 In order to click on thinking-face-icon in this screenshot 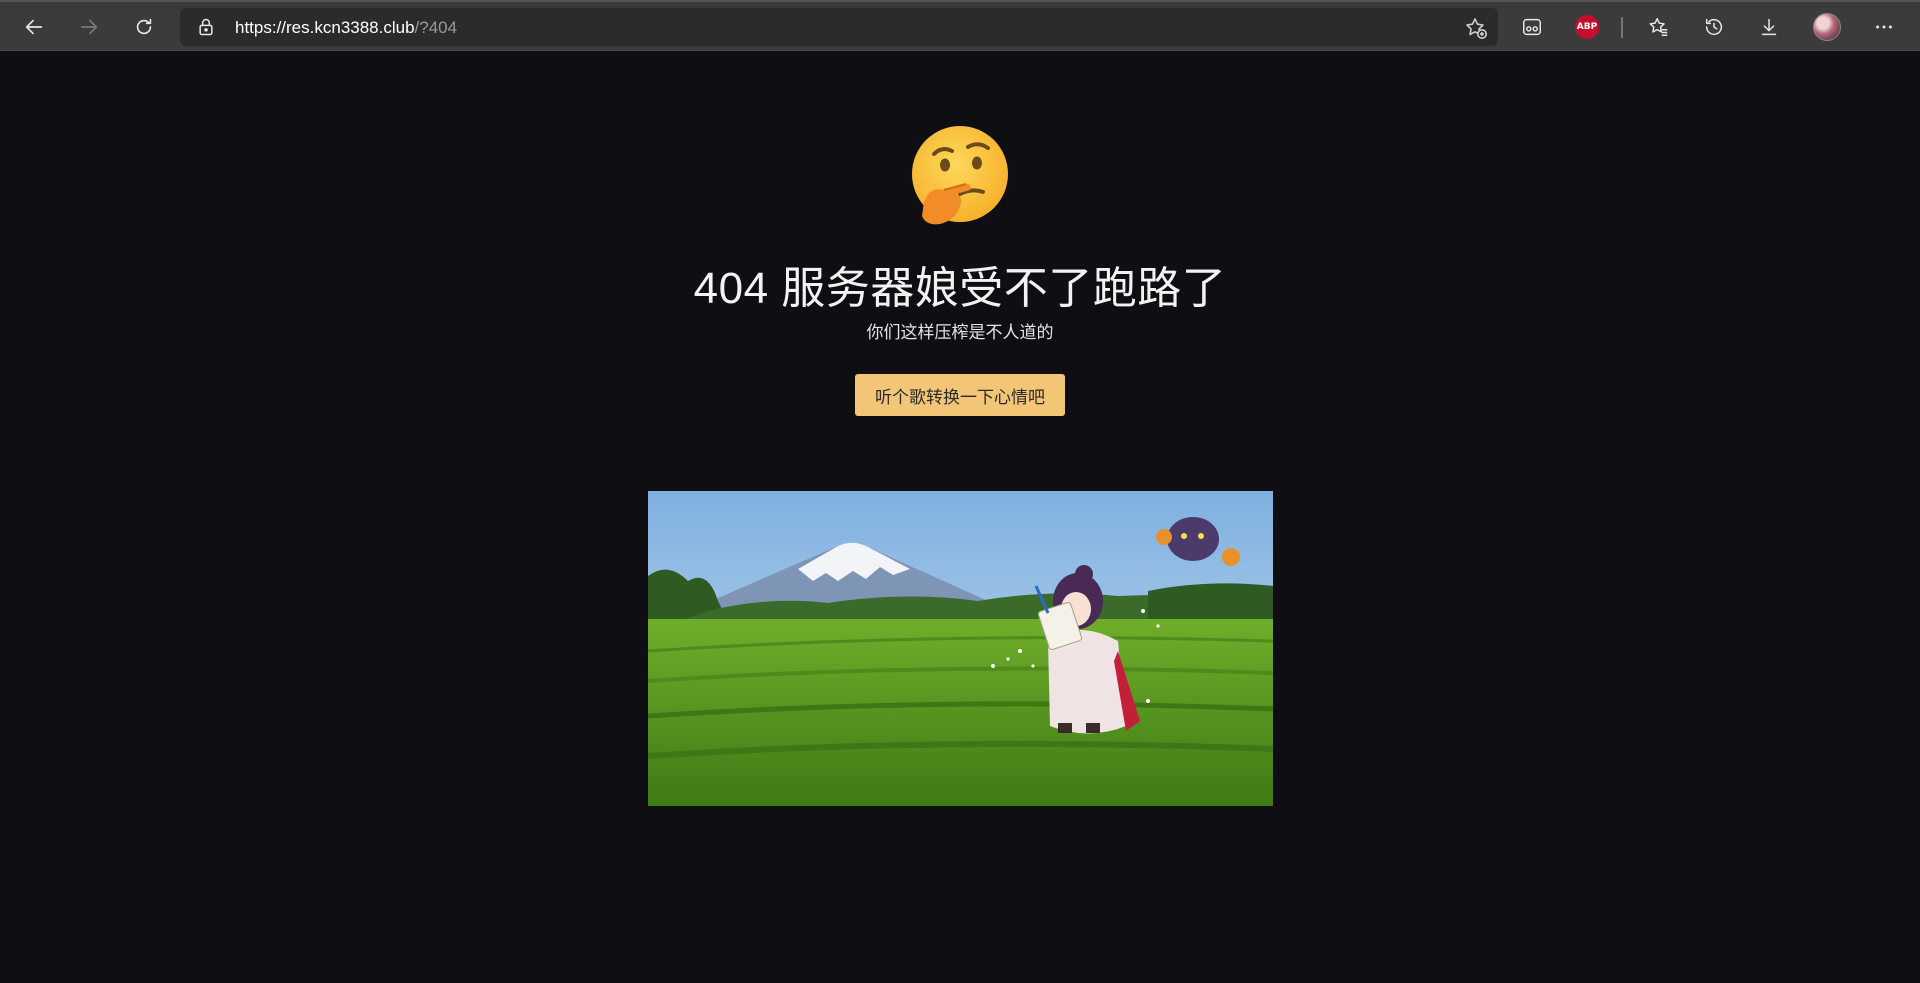, I will do `click(960, 175)`.